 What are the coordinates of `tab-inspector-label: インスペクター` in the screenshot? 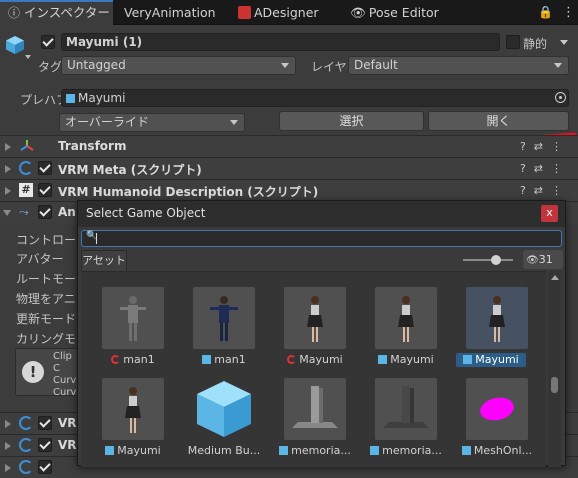 It's located at (67, 12).